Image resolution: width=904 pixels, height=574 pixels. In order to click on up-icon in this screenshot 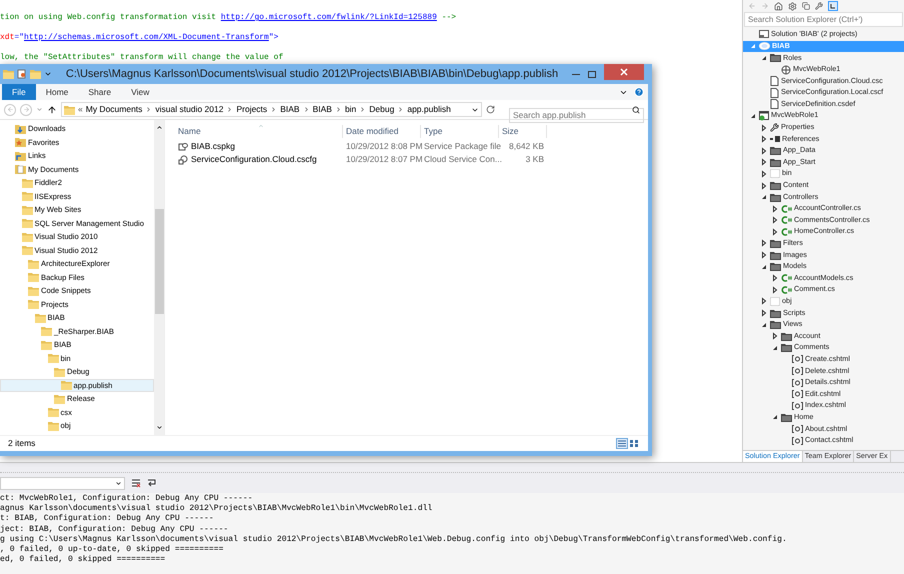, I will do `click(52, 109)`.